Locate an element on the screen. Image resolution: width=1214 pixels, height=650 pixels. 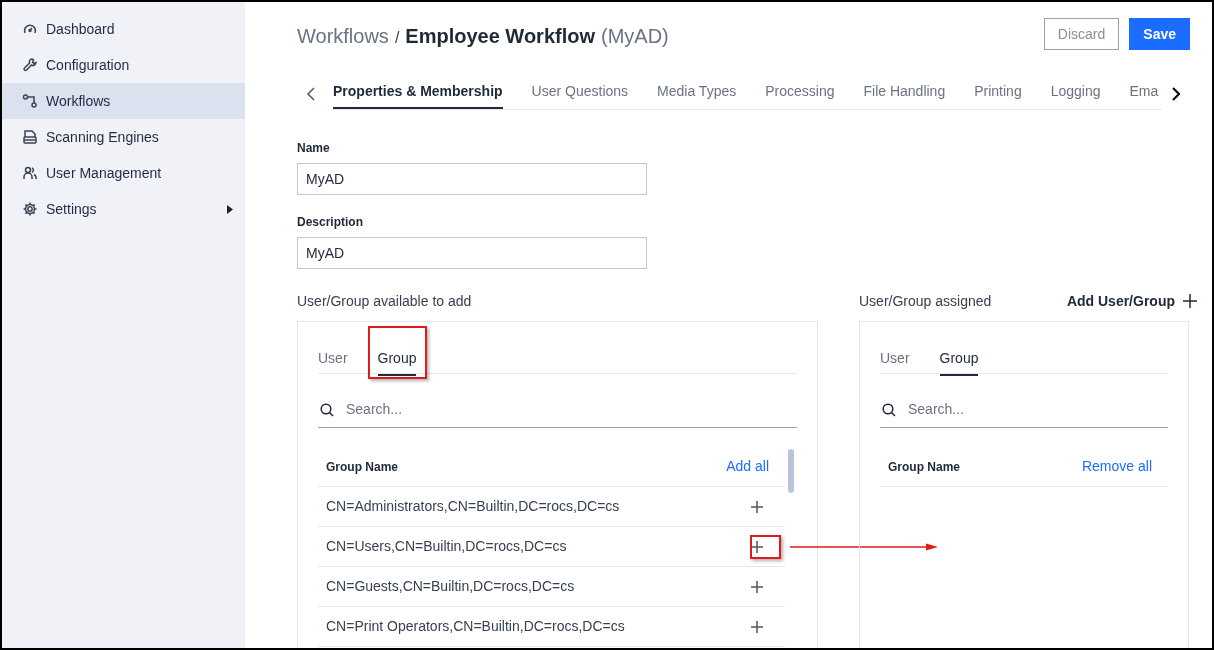
table-cell-text: CN=Print Operators,CN=Builtin,DC=rocs,DC=cs is located at coordinates (475, 626).